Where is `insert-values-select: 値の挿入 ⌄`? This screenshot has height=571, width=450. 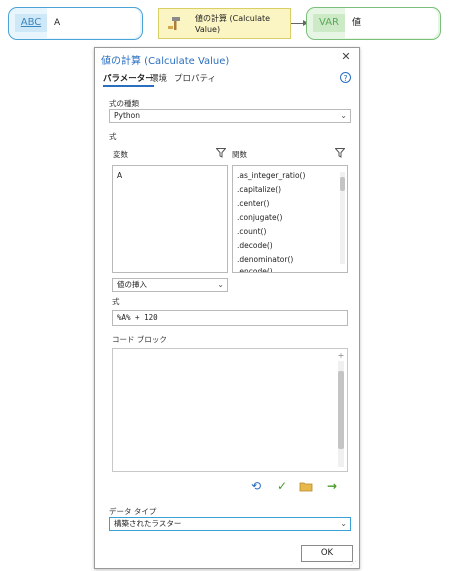
insert-values-select: 値の挿入 ⌄ is located at coordinates (170, 285).